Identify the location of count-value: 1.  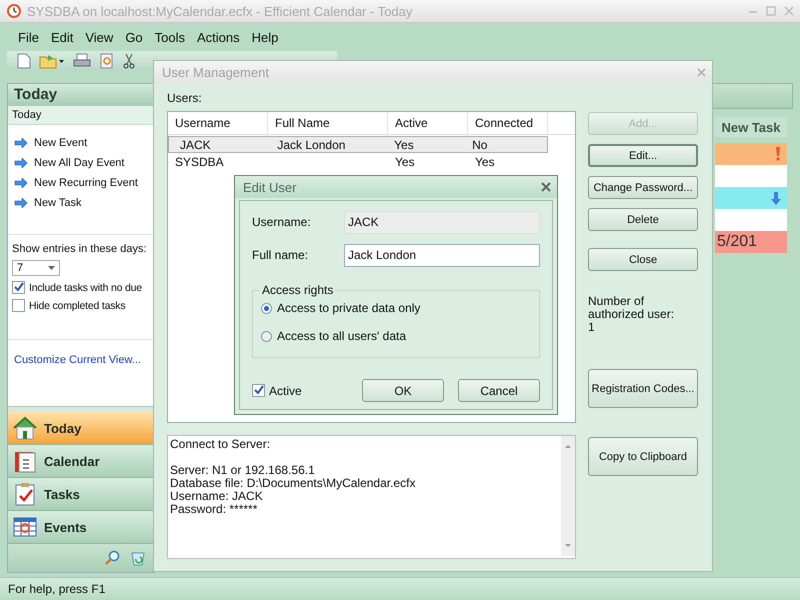
(592, 327).